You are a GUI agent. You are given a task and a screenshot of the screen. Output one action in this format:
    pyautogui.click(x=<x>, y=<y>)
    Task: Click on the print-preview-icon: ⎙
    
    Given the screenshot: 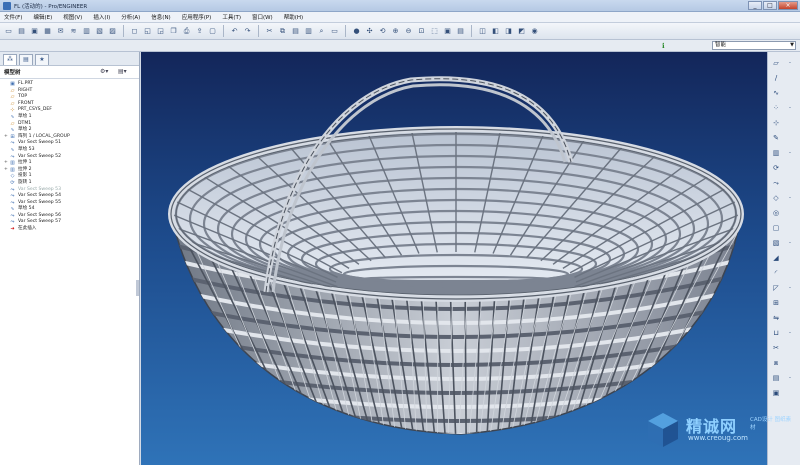 What is the action you would take?
    pyautogui.click(x=186, y=31)
    